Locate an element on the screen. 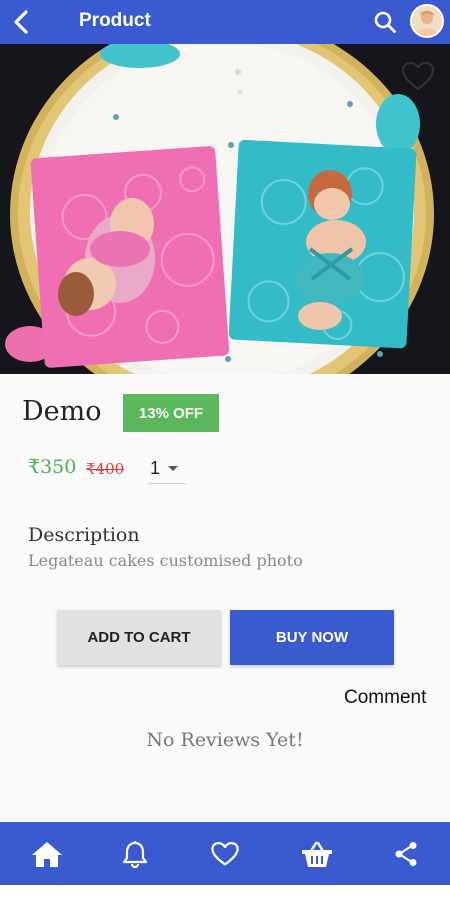 The height and width of the screenshot is (900, 450). home-icon is located at coordinates (47, 854).